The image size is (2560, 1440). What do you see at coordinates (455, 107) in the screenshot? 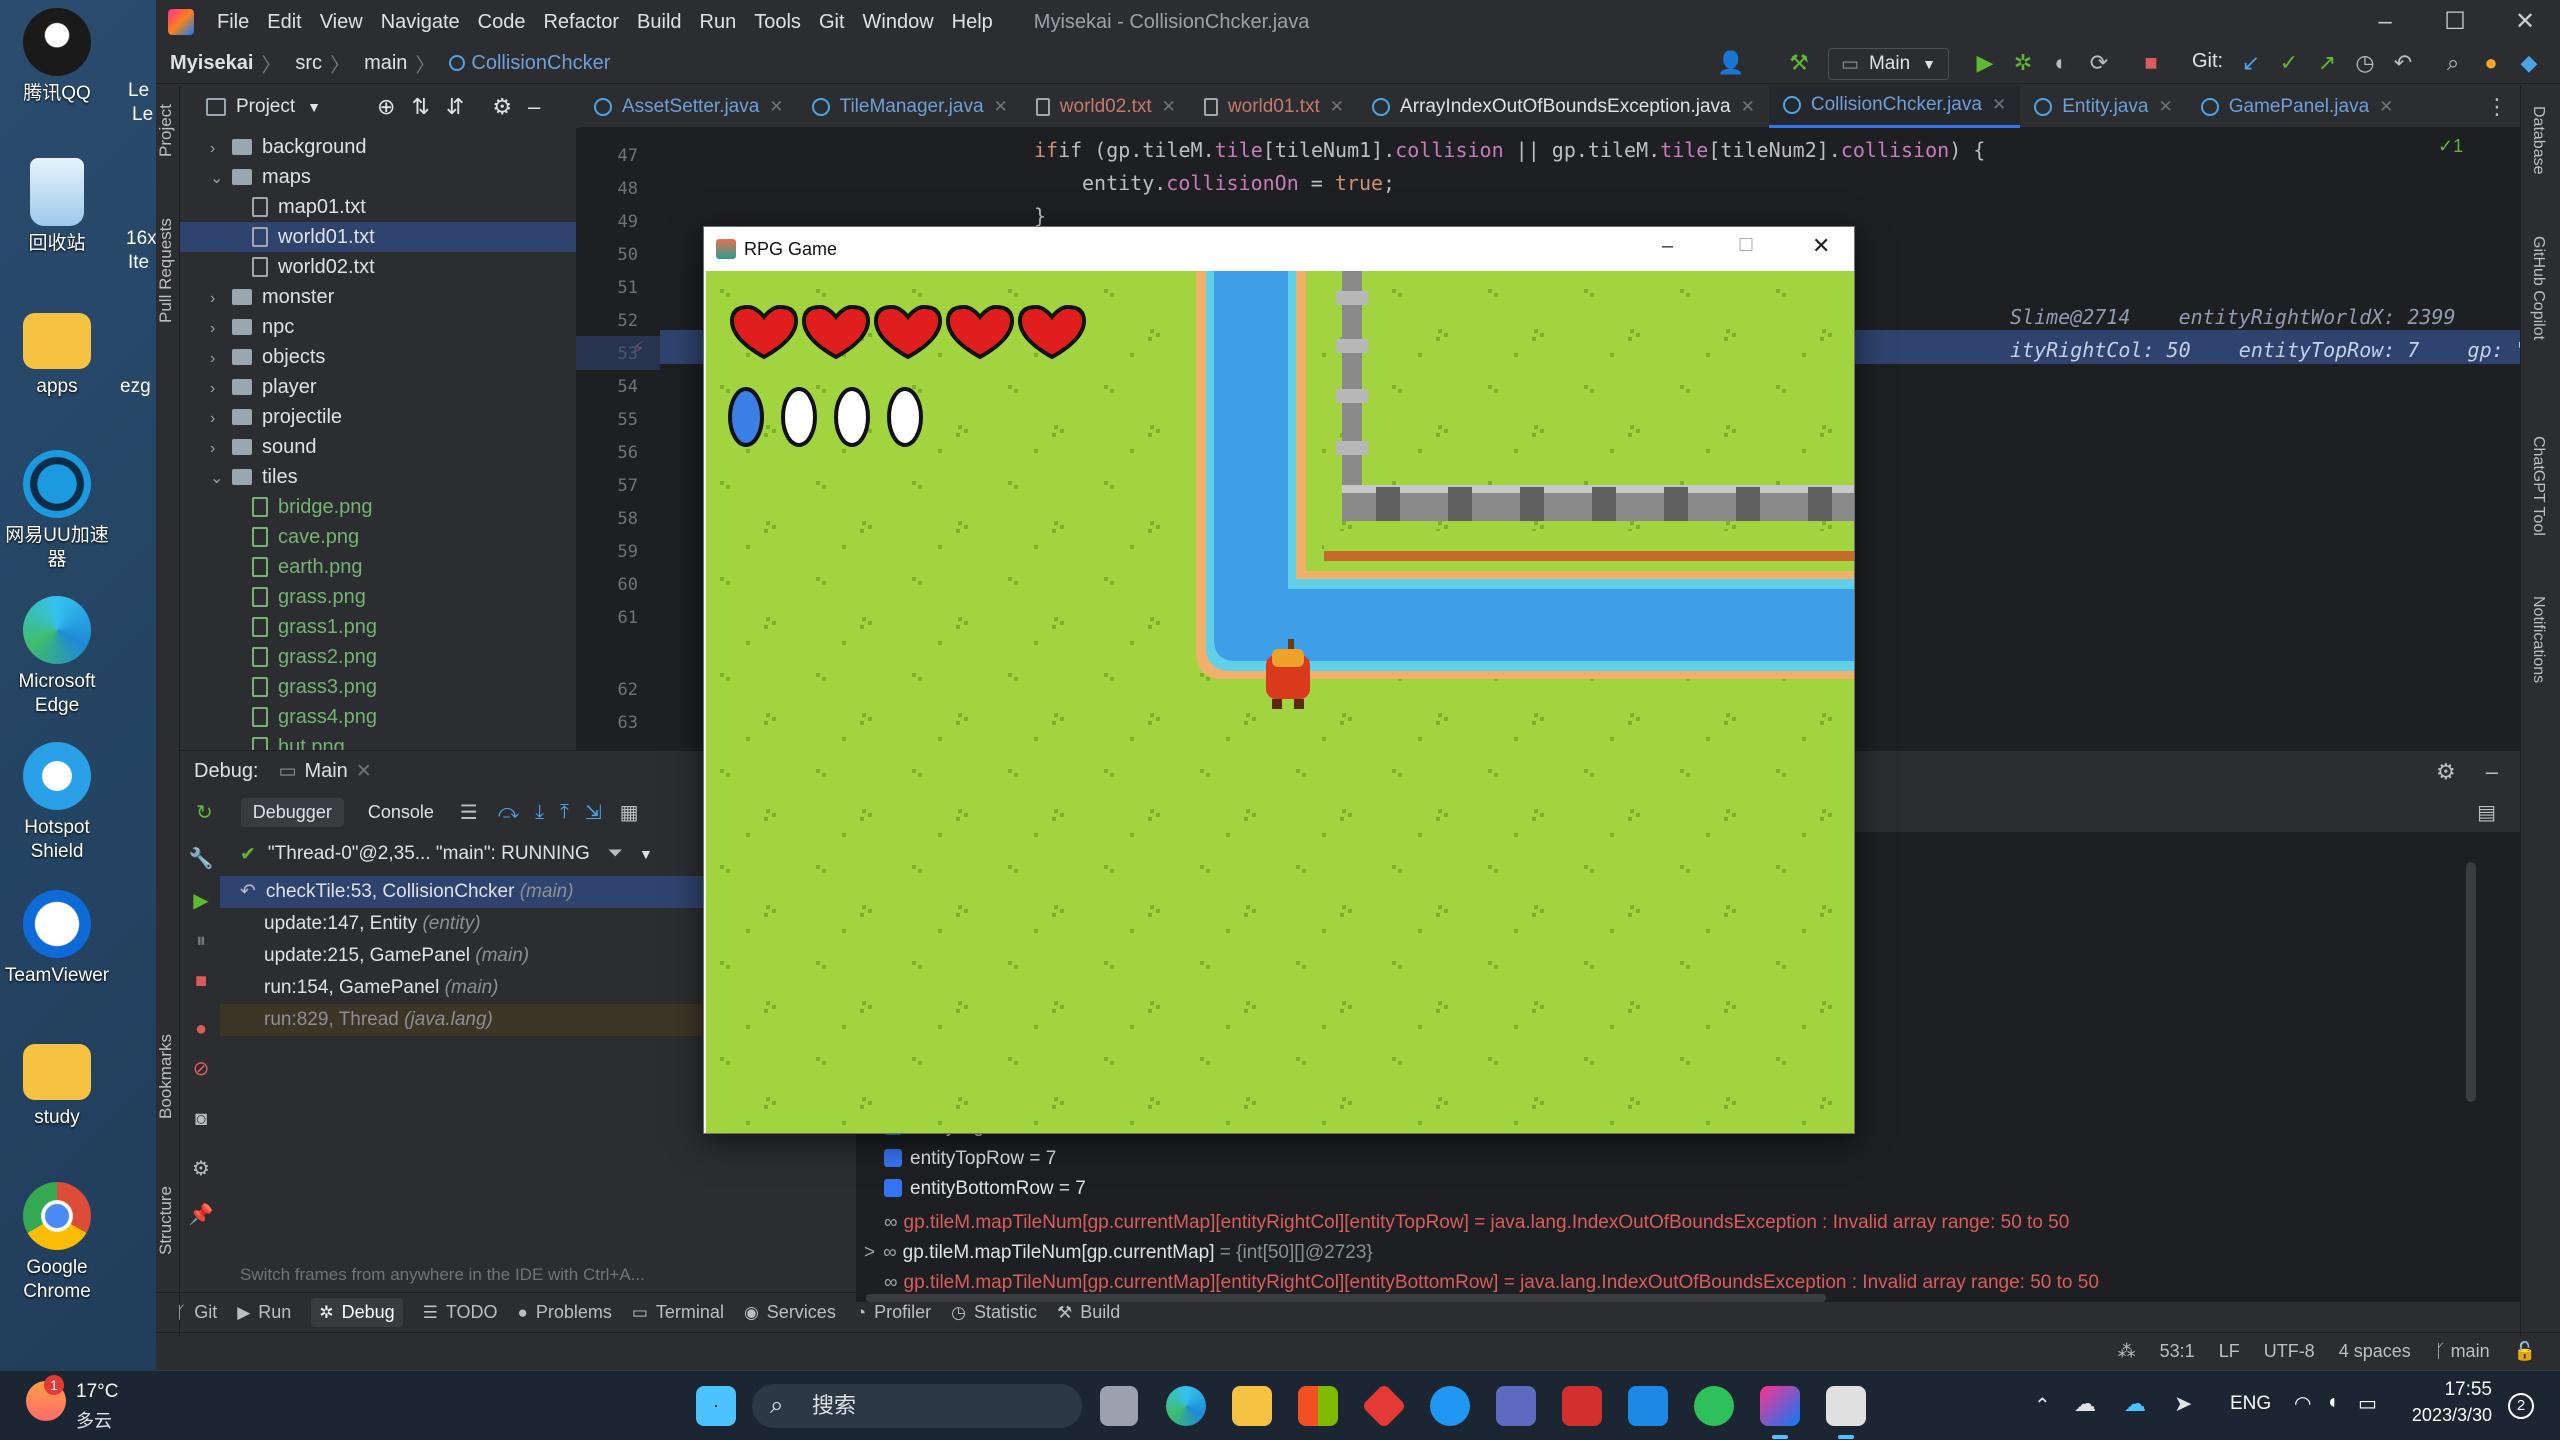
I see `collapse-all-icon: ⇵` at bounding box center [455, 107].